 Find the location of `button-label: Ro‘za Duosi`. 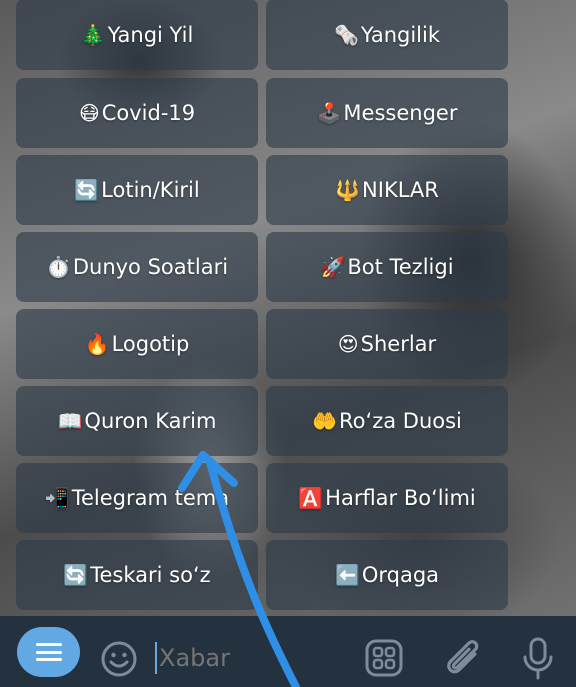

button-label: Ro‘za Duosi is located at coordinates (400, 421).